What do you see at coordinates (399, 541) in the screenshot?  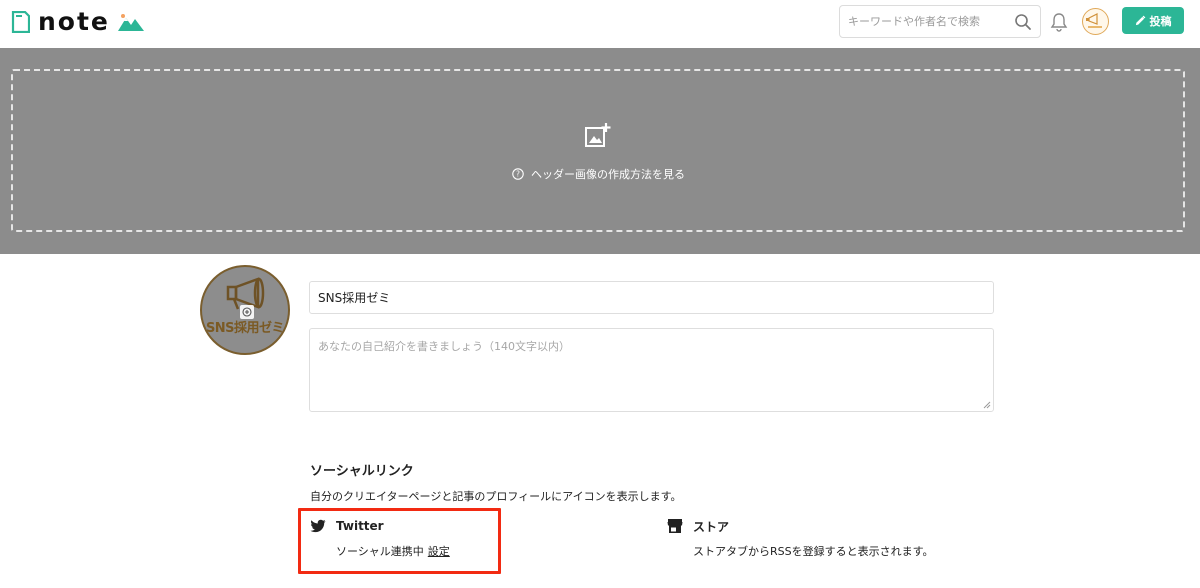 I see `highlight-annotation-box` at bounding box center [399, 541].